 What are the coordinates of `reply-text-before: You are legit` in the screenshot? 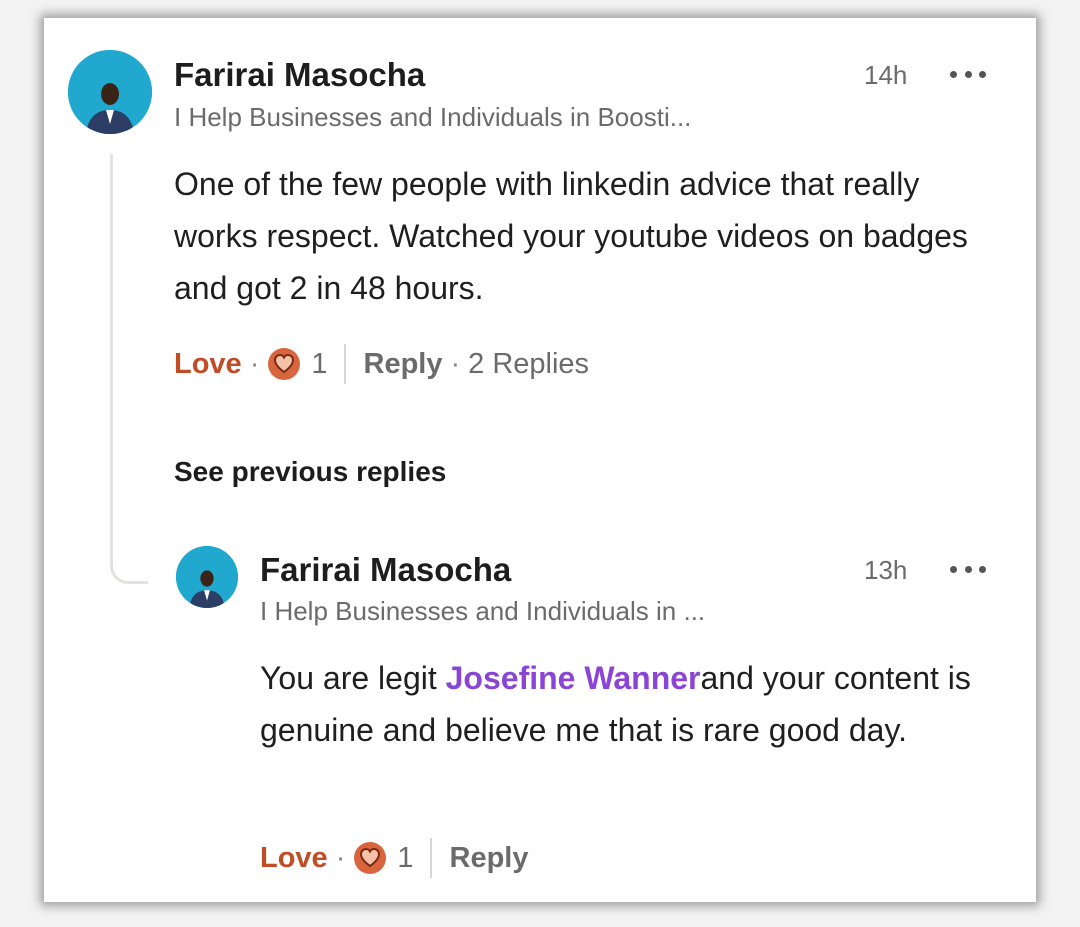 It's located at (353, 678).